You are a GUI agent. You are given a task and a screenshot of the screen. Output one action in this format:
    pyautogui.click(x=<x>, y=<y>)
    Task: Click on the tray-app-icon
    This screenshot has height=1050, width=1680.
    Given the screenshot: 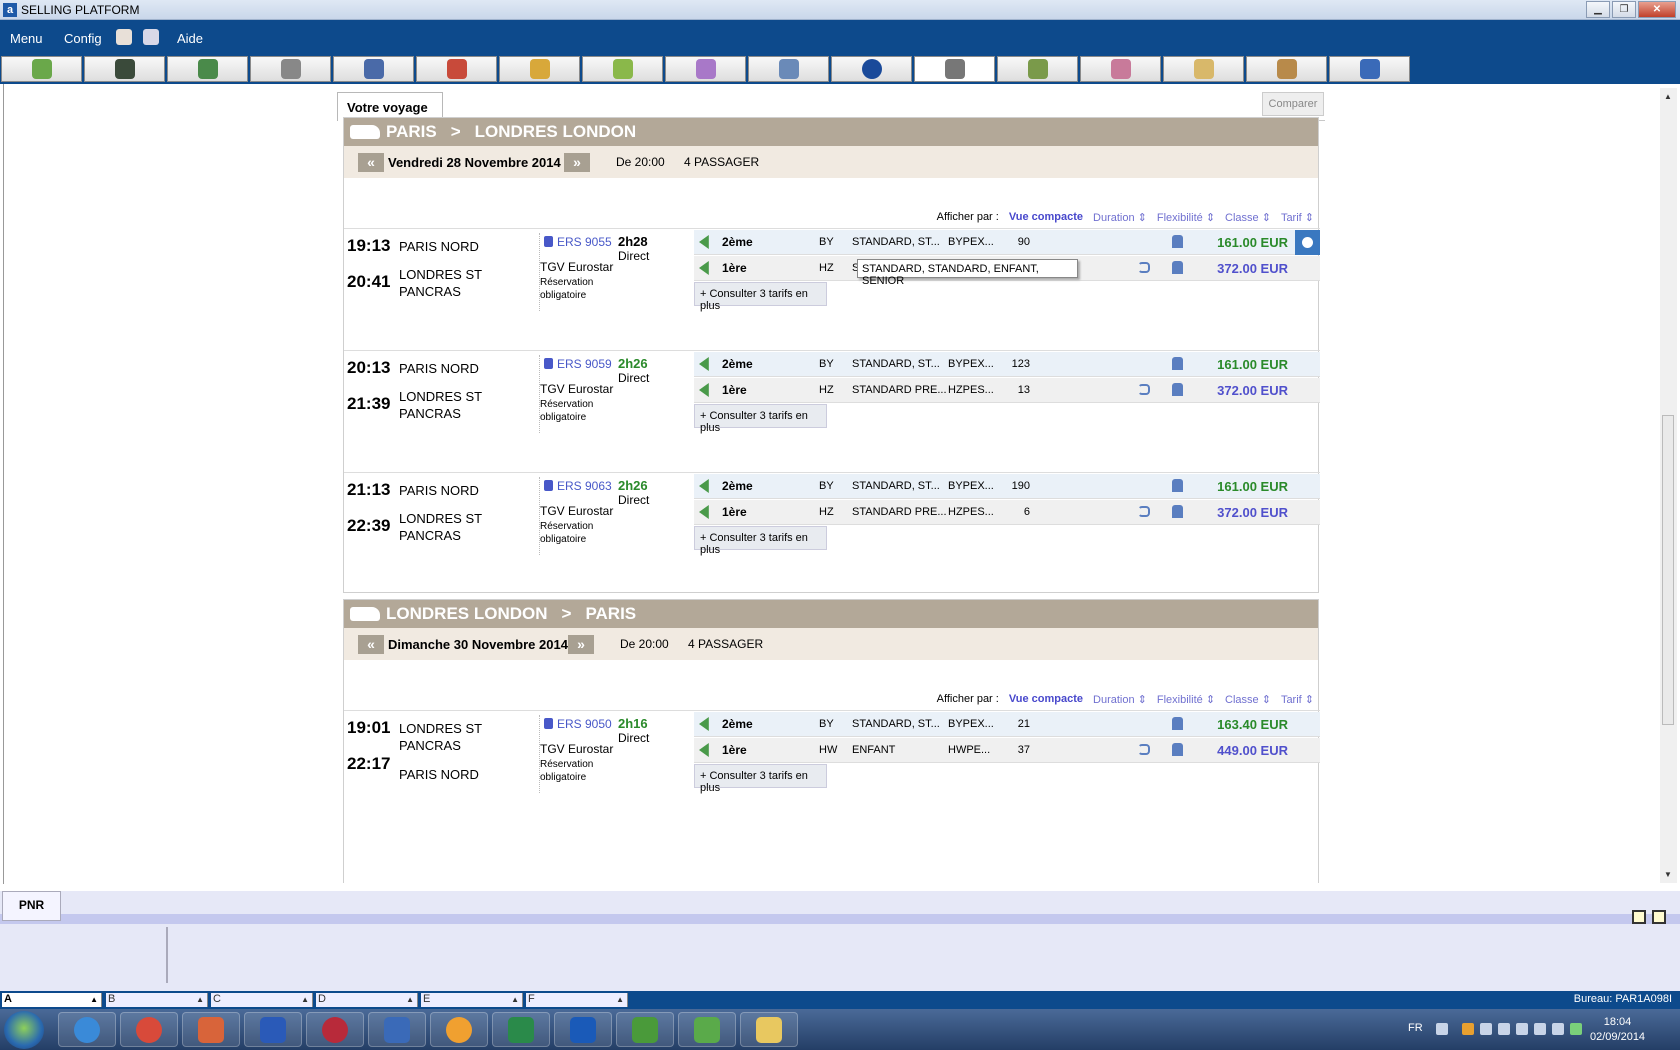 What is the action you would take?
    pyautogui.click(x=1468, y=1029)
    